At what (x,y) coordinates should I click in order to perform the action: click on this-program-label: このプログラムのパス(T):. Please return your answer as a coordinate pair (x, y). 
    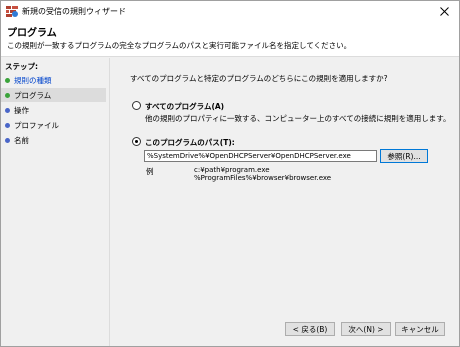
    Looking at the image, I should click on (190, 142).